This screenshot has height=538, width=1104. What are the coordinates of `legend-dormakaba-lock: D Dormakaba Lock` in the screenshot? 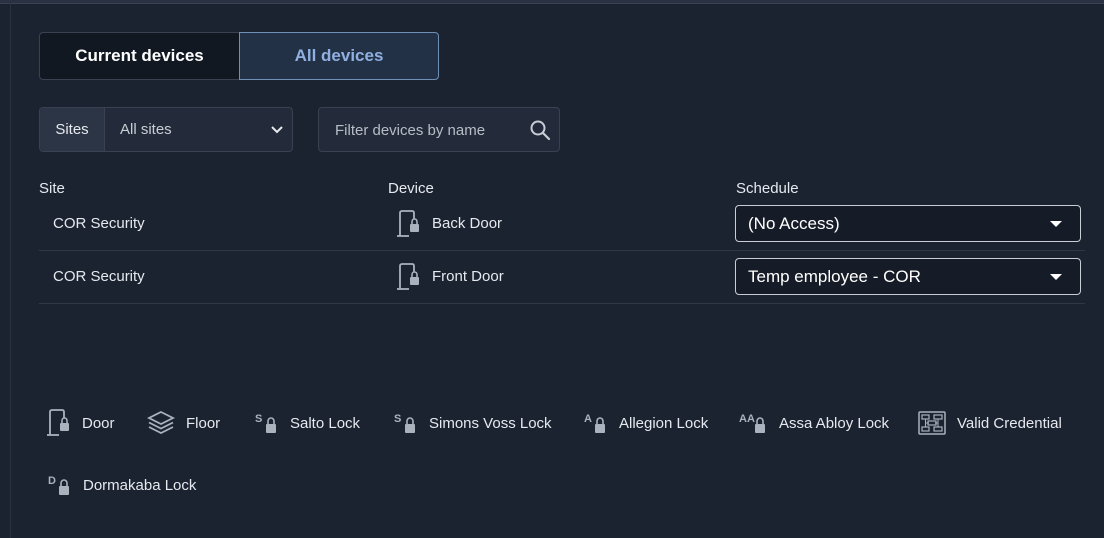 It's located at (121, 485).